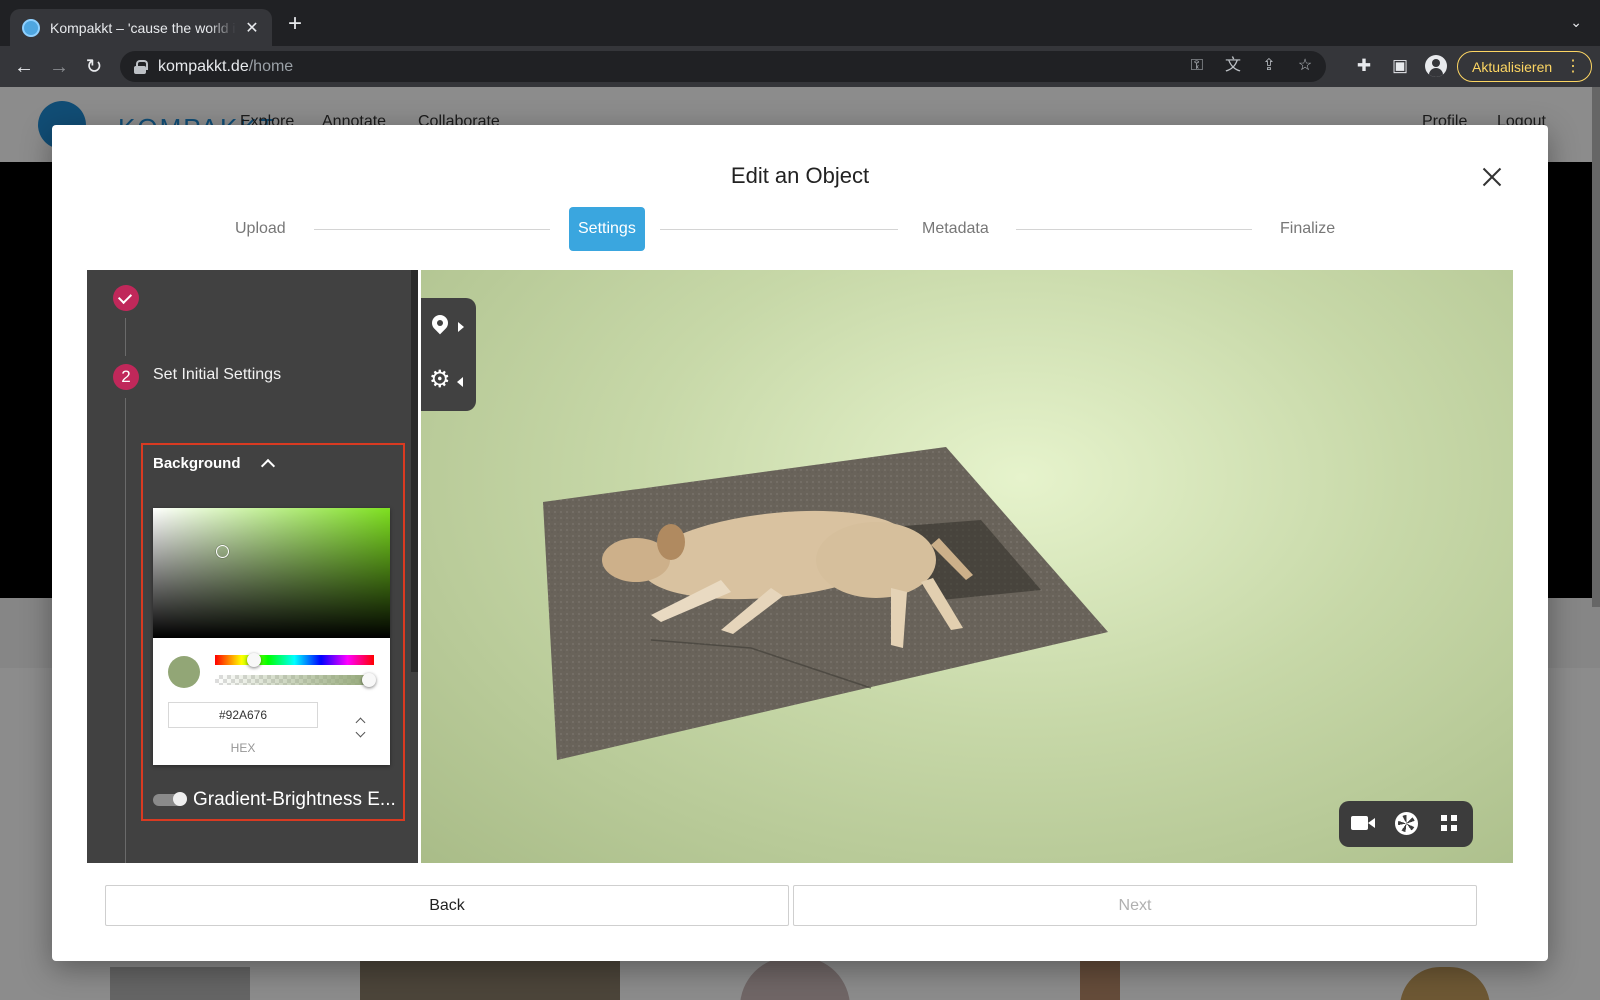 Image resolution: width=1600 pixels, height=1000 pixels. What do you see at coordinates (295, 680) in the screenshot?
I see `alpha-slider` at bounding box center [295, 680].